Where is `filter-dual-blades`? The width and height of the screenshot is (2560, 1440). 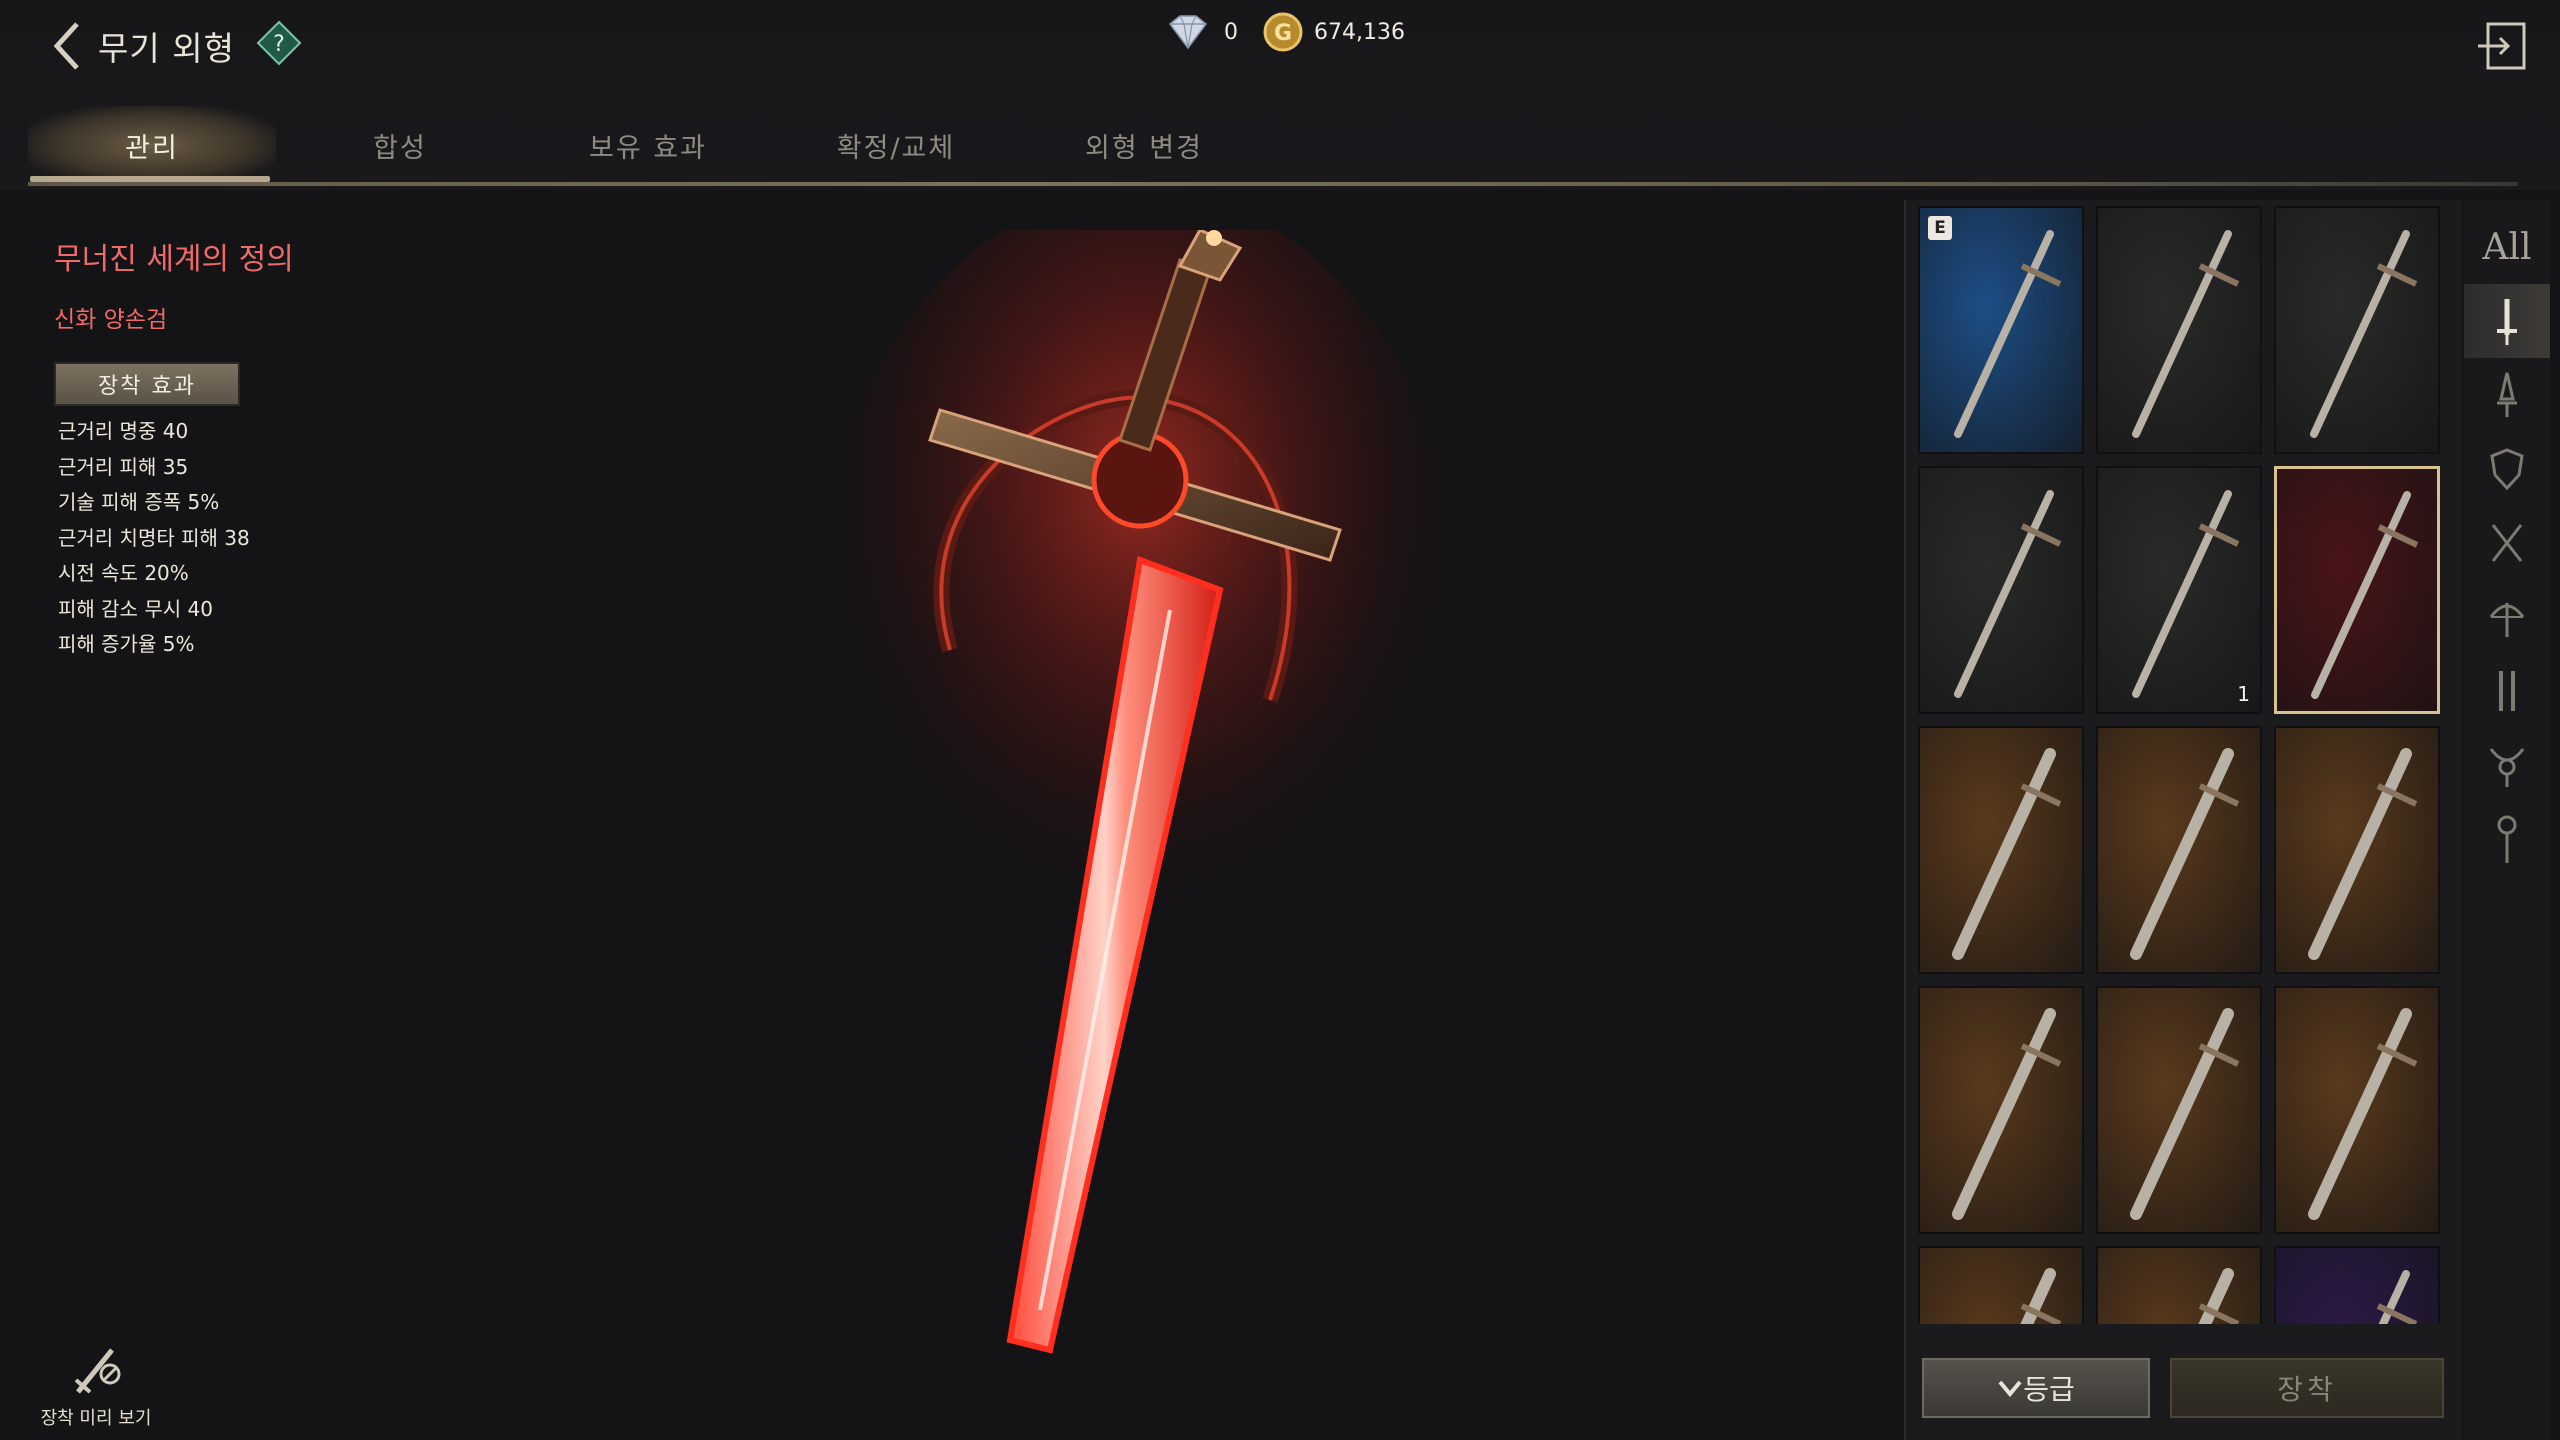 filter-dual-blades is located at coordinates (2507, 691).